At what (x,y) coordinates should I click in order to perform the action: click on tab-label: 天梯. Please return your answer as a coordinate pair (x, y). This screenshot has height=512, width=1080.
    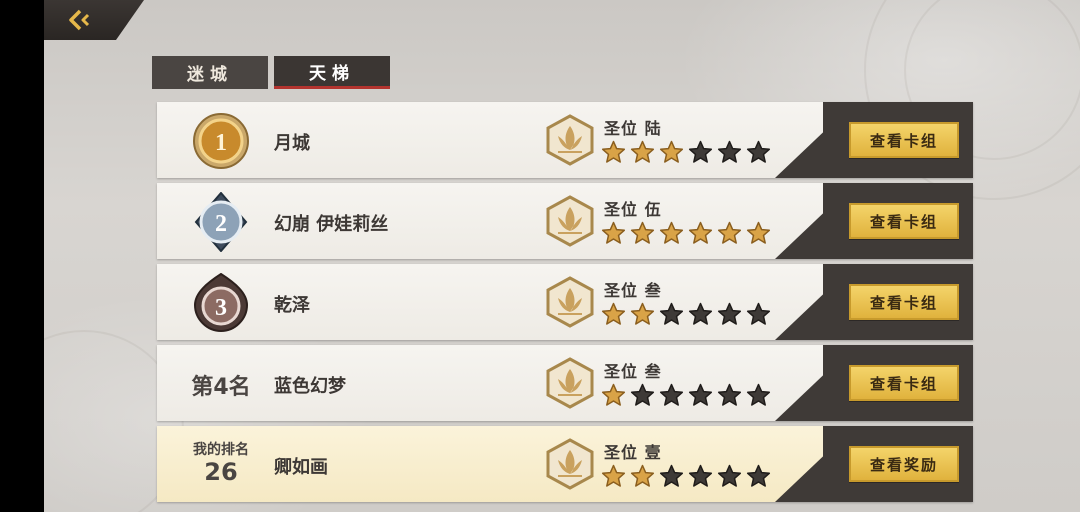
    Looking at the image, I should click on (332, 73).